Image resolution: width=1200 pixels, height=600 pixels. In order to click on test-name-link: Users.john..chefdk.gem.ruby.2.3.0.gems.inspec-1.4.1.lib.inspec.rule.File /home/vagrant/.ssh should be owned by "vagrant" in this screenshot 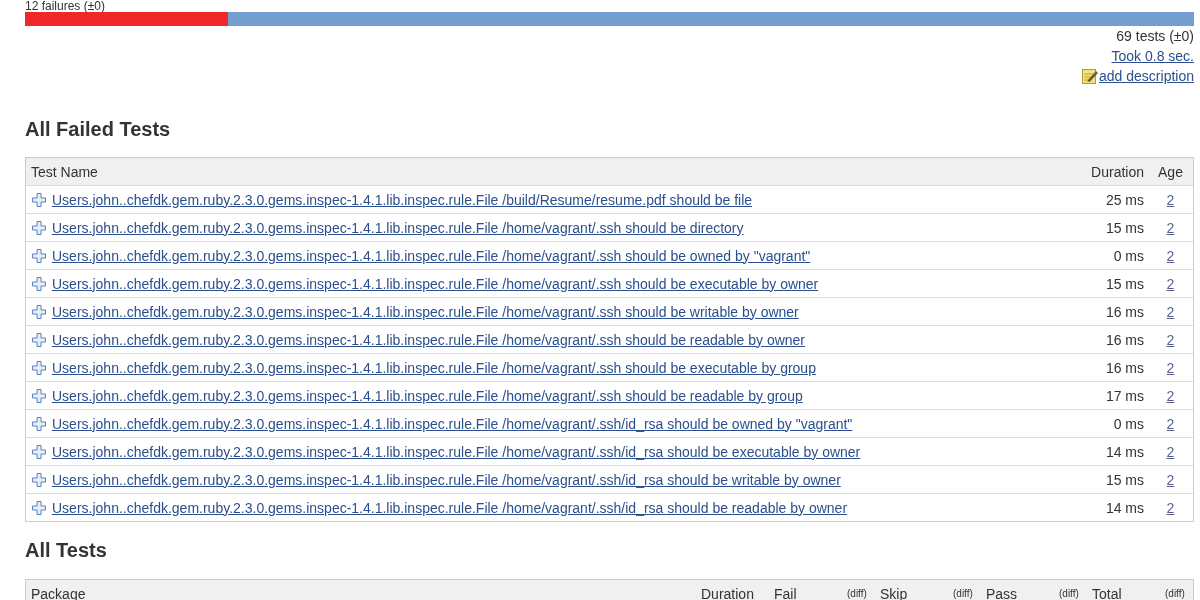, I will do `click(431, 255)`.